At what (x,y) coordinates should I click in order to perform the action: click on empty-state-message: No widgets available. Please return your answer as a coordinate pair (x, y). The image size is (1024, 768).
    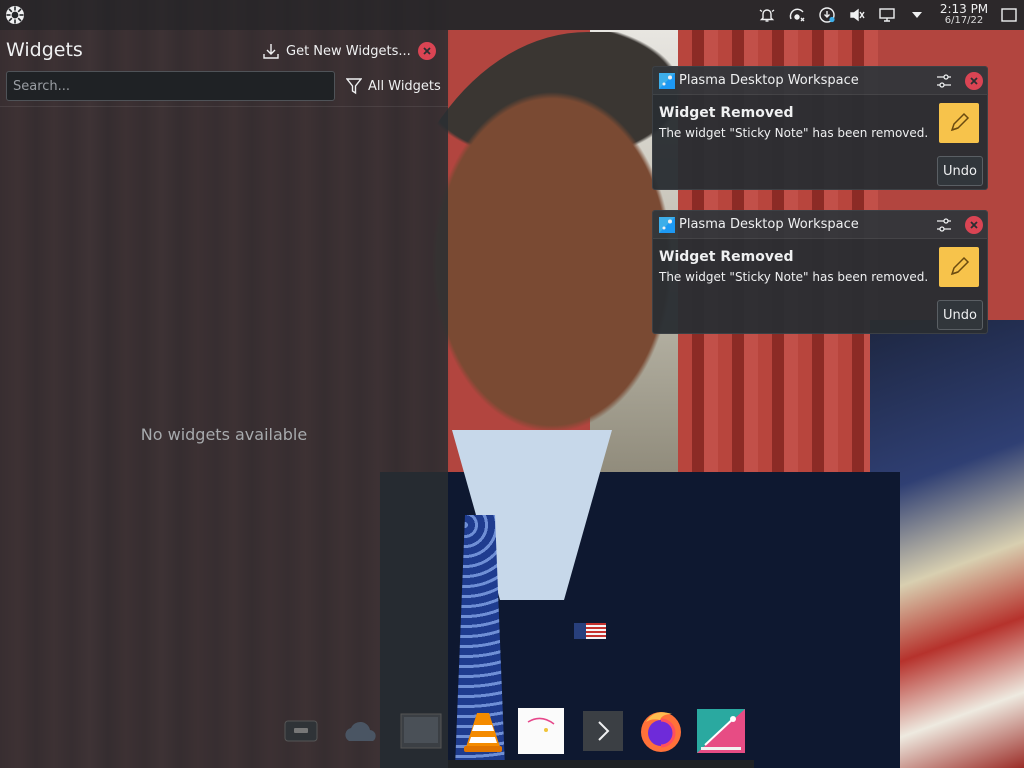
    Looking at the image, I should click on (224, 434).